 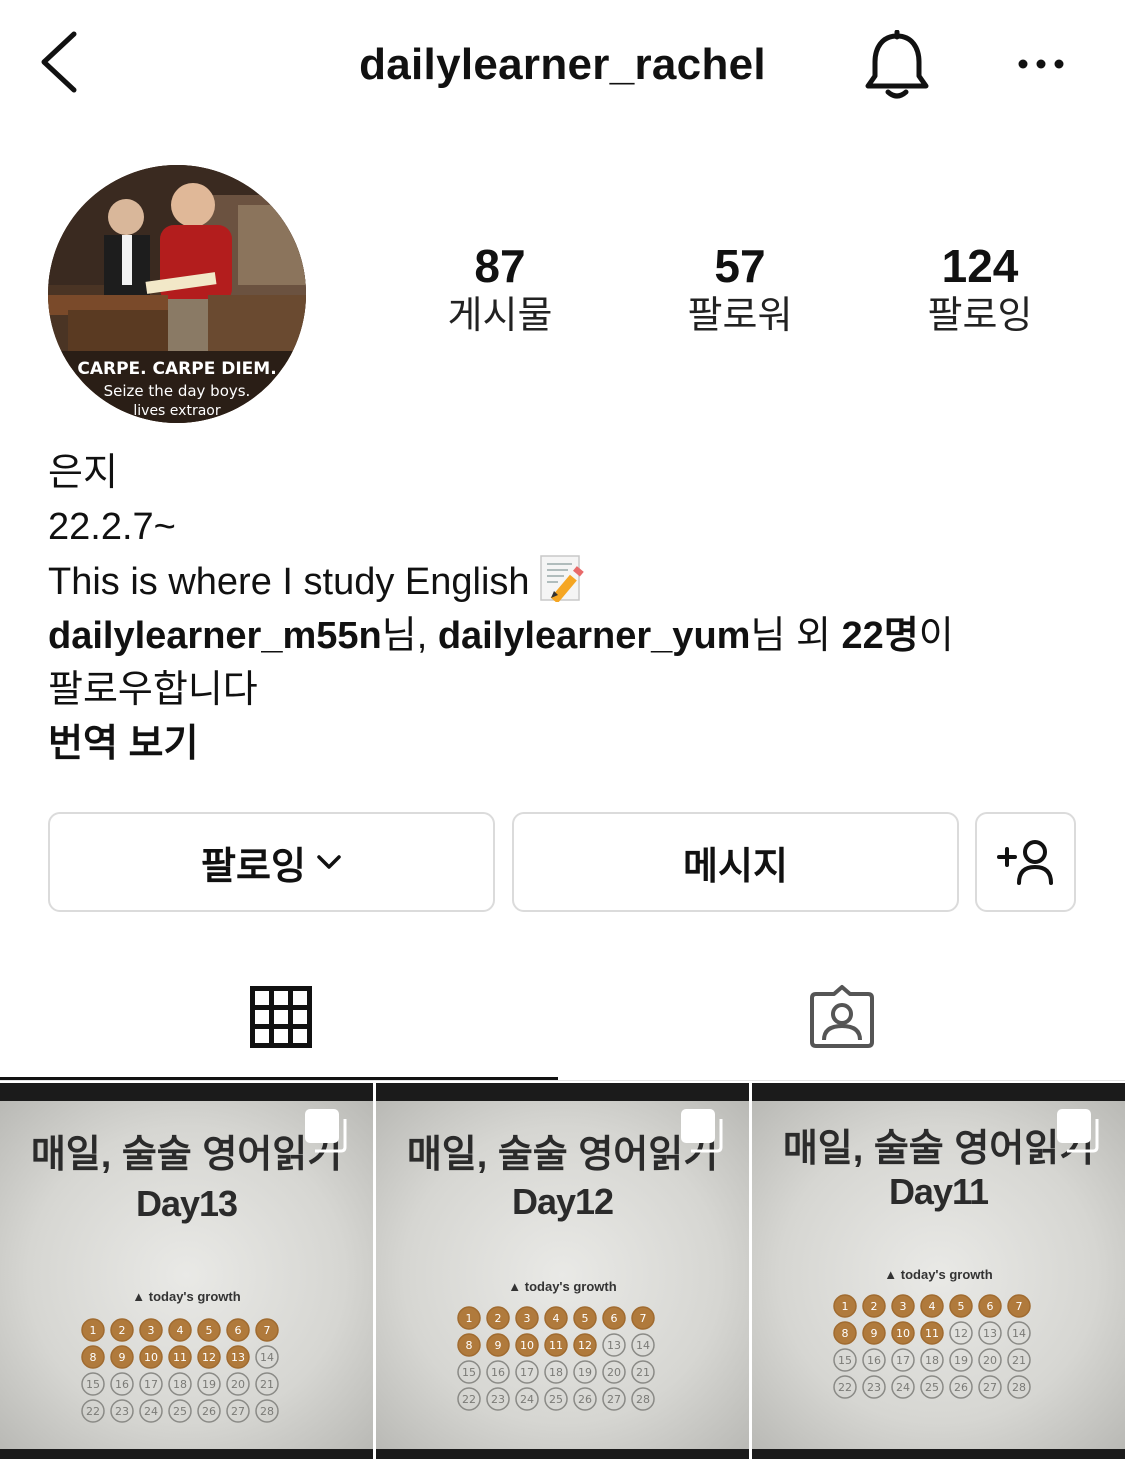 I want to click on grid-icon, so click(x=281, y=1017).